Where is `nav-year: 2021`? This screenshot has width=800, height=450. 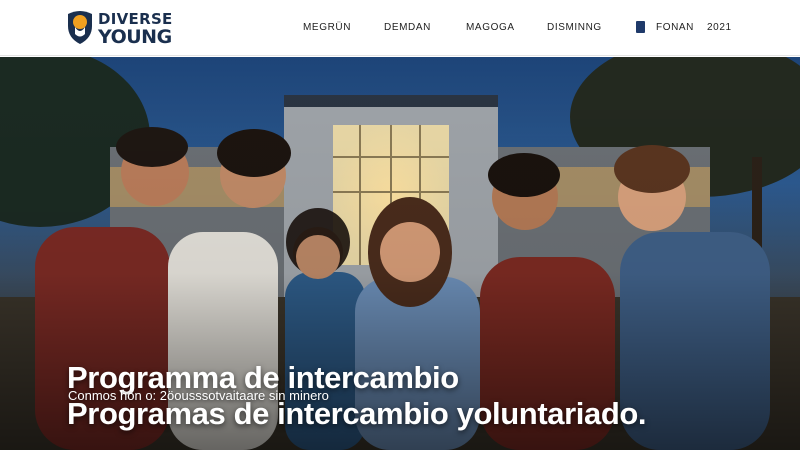 nav-year: 2021 is located at coordinates (719, 27).